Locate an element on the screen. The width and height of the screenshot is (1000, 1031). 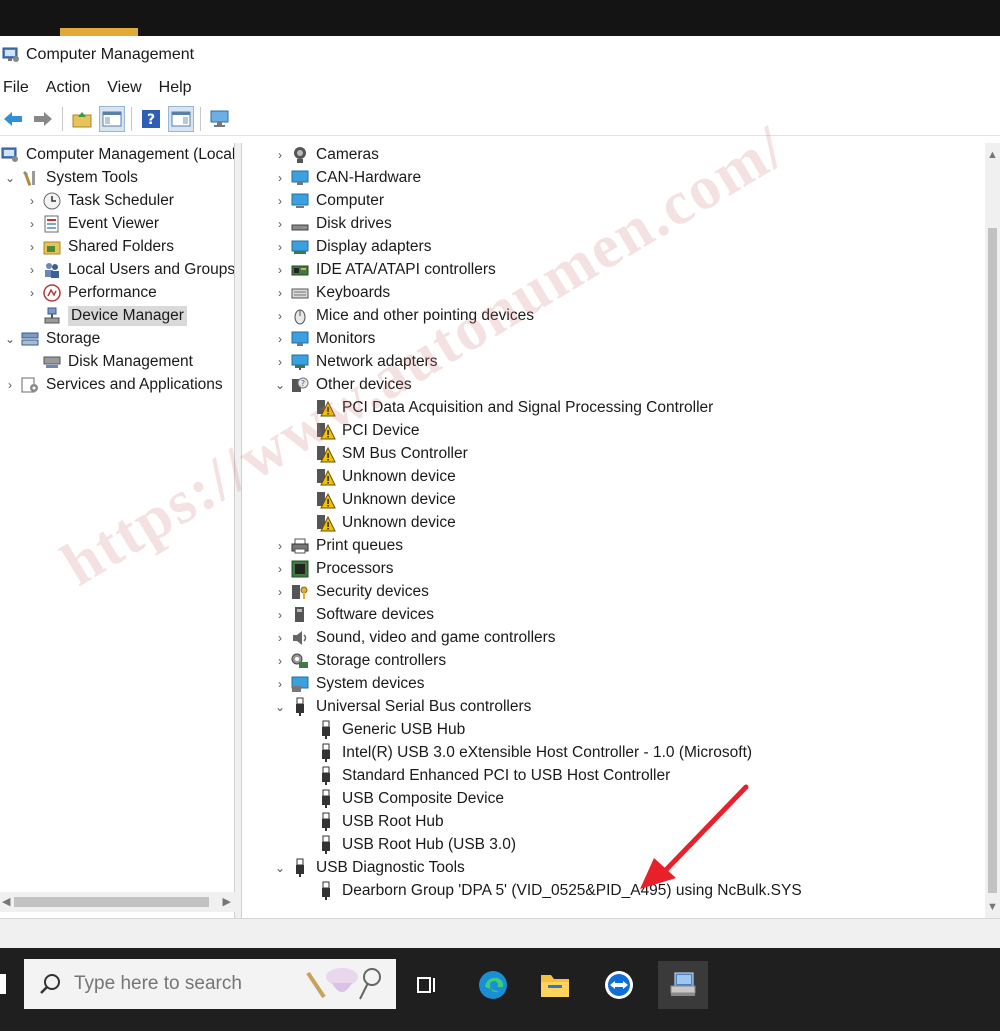
tree-item-local-users: › Local Users and Groups is located at coordinates (128, 269).